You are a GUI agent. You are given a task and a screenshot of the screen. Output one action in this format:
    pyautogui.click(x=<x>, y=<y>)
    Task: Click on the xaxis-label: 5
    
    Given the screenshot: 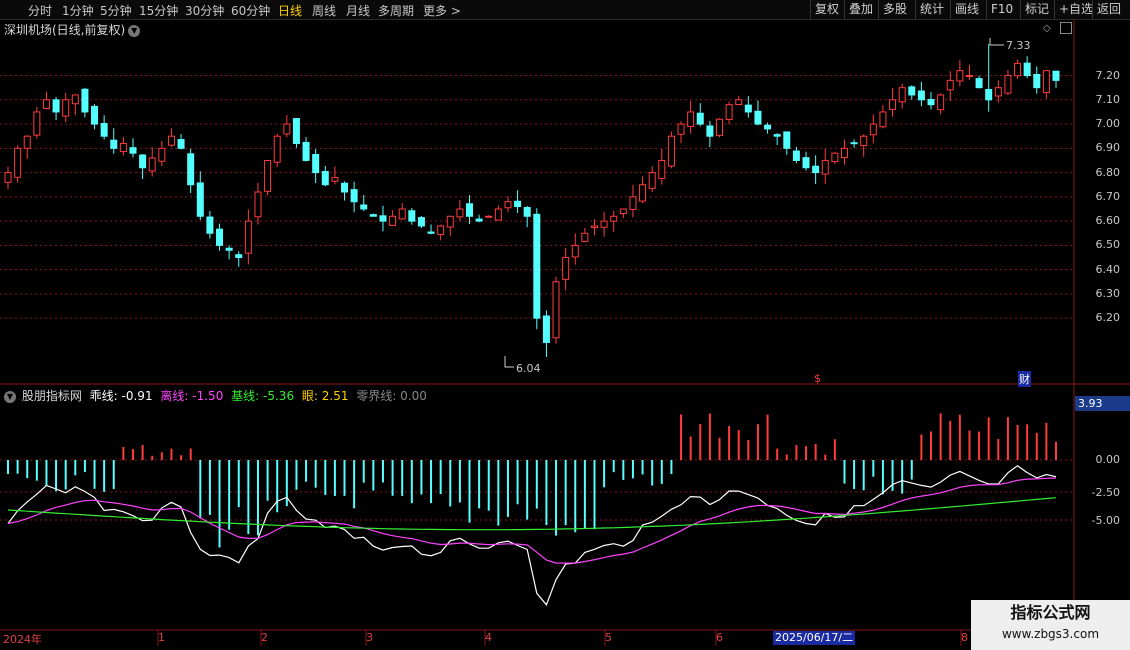 What is the action you would take?
    pyautogui.click(x=608, y=637)
    